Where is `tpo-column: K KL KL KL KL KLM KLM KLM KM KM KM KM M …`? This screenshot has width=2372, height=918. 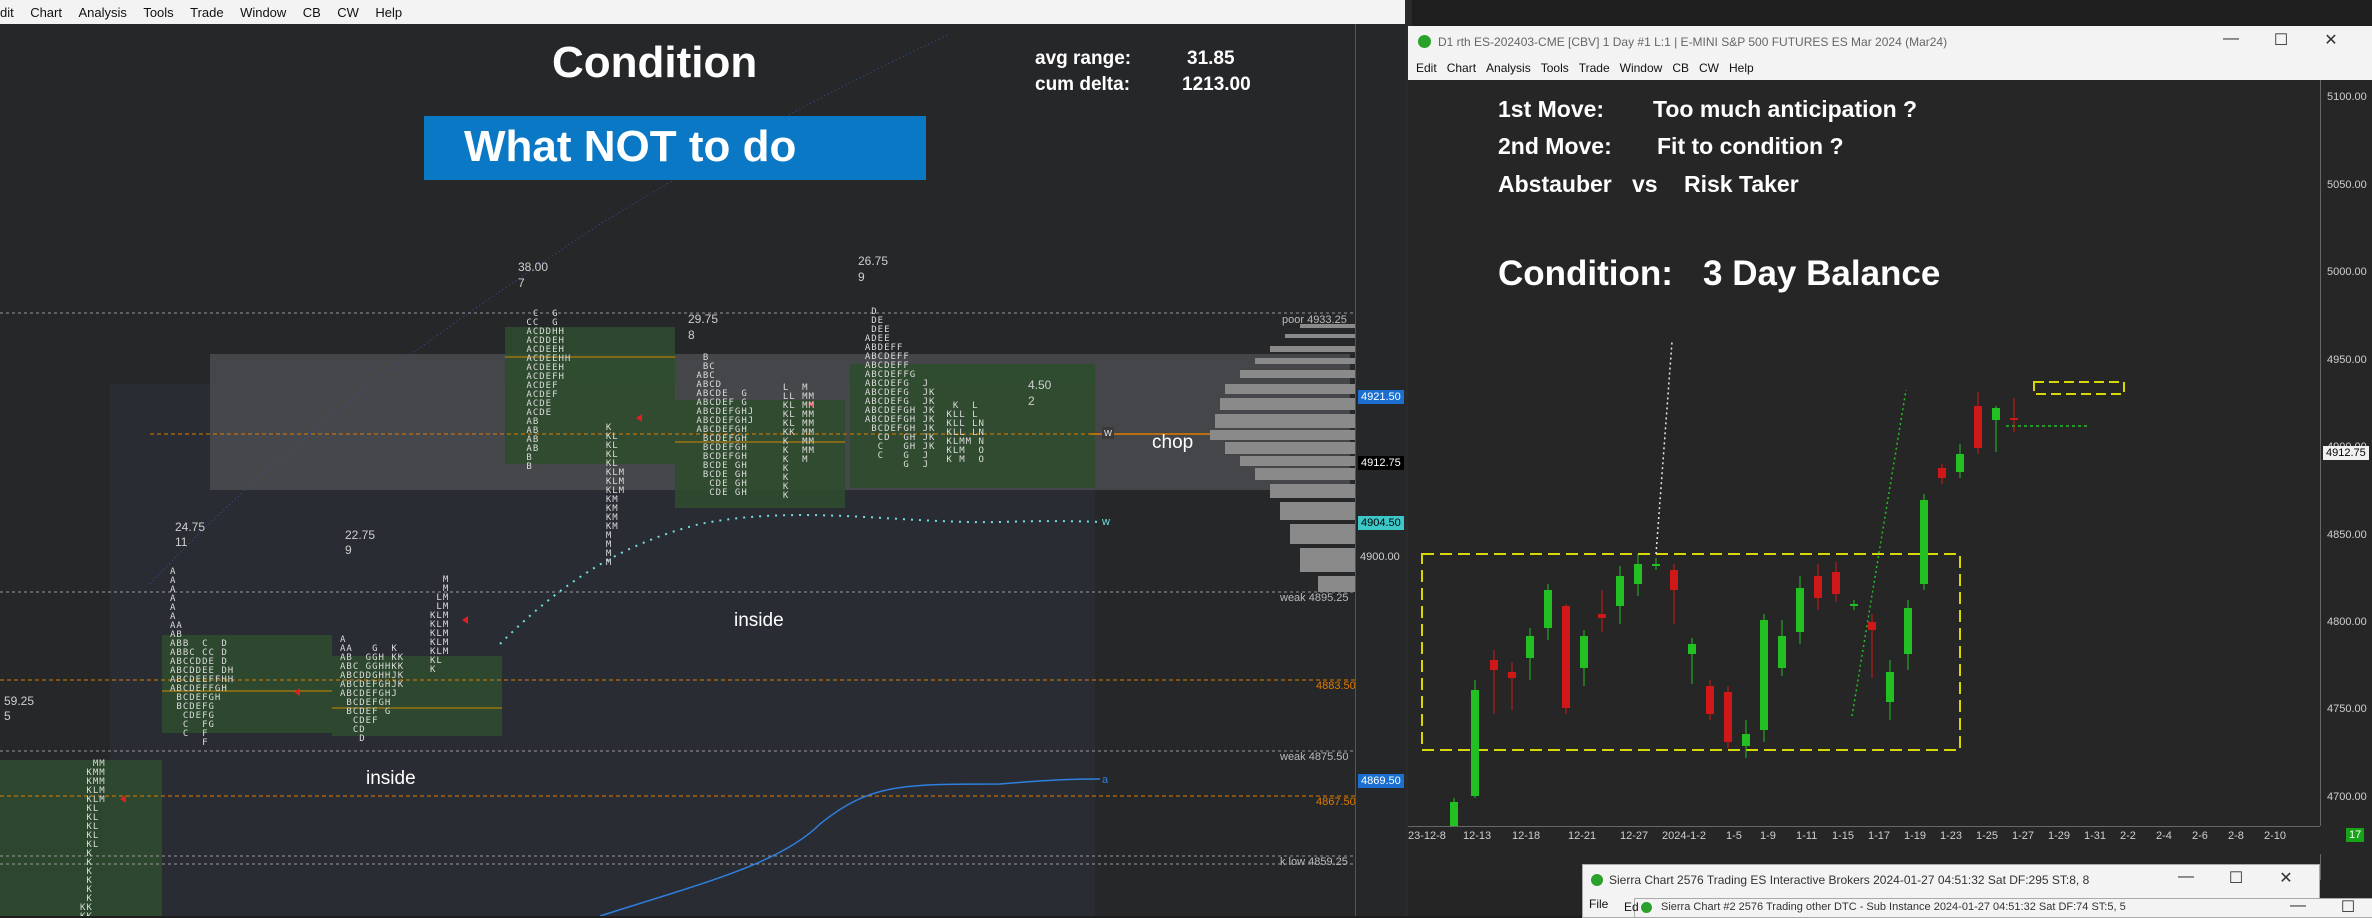
tpo-column: K KL KL KL KL KLM KLM KLM KM KM KM KM M … is located at coordinates (615, 495).